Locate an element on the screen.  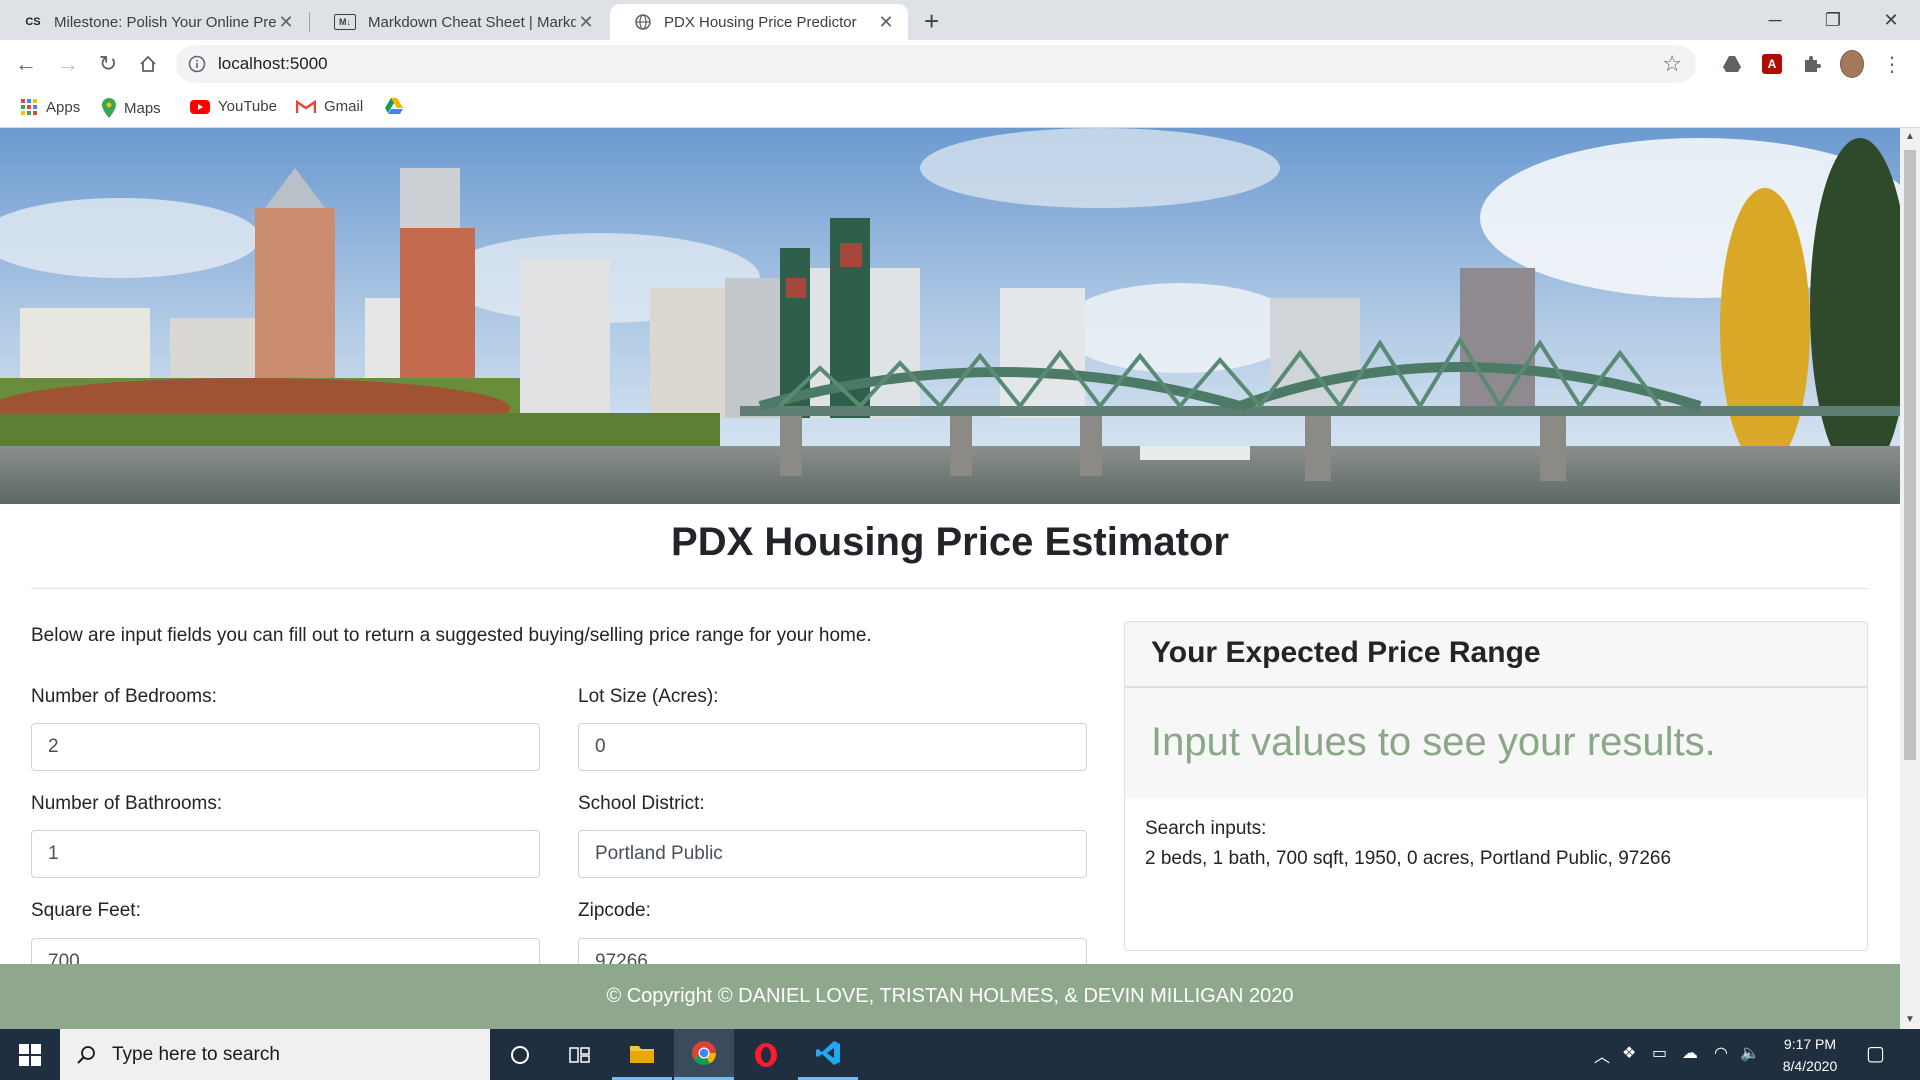
chrome-icon is located at coordinates (704, 1054).